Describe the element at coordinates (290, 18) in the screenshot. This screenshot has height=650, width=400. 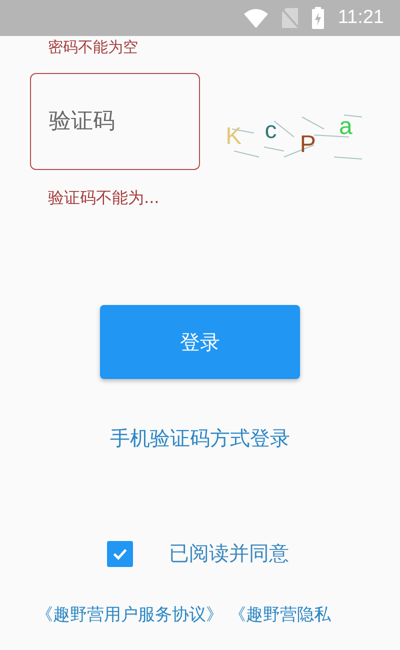
I see `no-sim-icon` at that location.